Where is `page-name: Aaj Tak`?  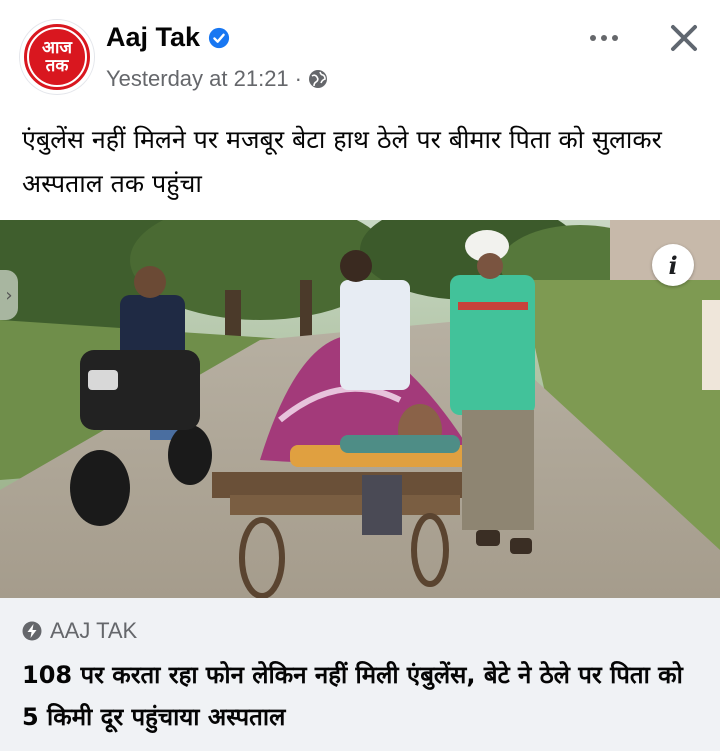
page-name: Aaj Tak is located at coordinates (153, 37).